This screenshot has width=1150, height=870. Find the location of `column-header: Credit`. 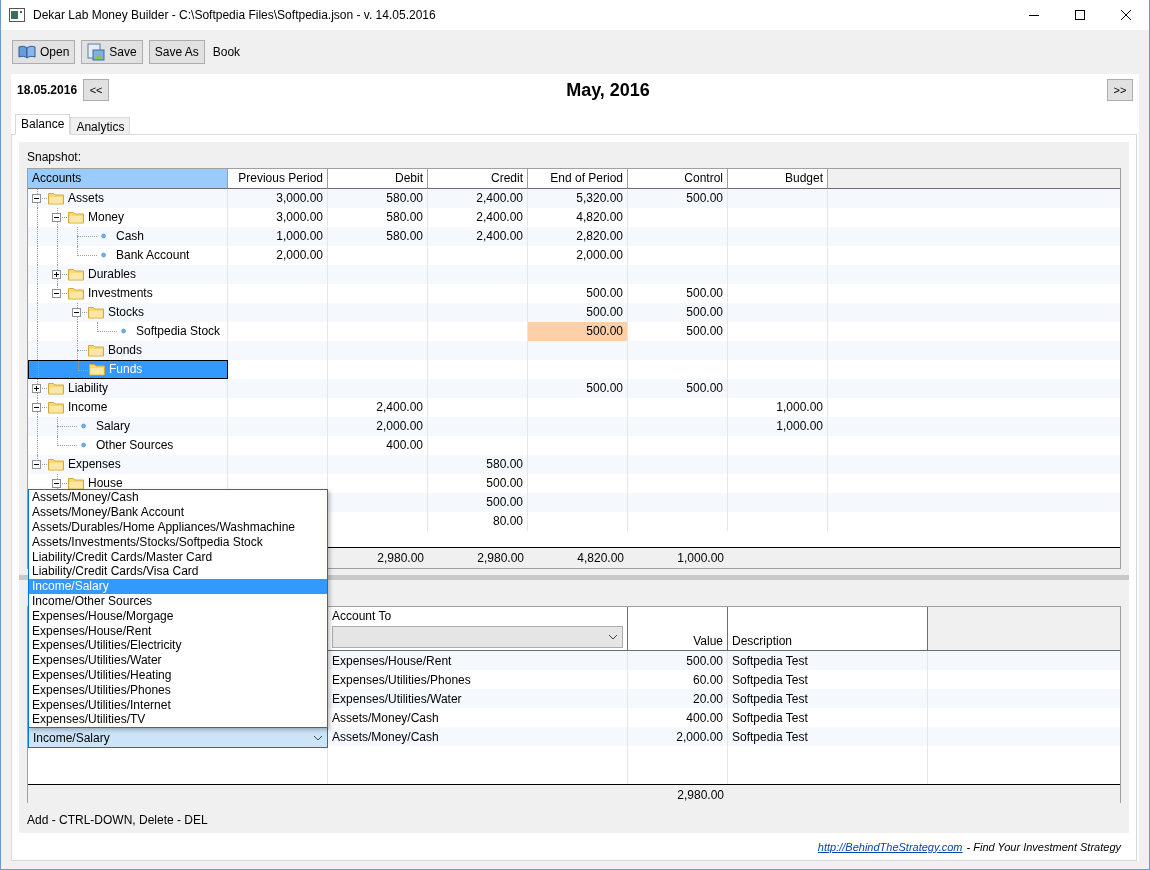

column-header: Credit is located at coordinates (478, 178).